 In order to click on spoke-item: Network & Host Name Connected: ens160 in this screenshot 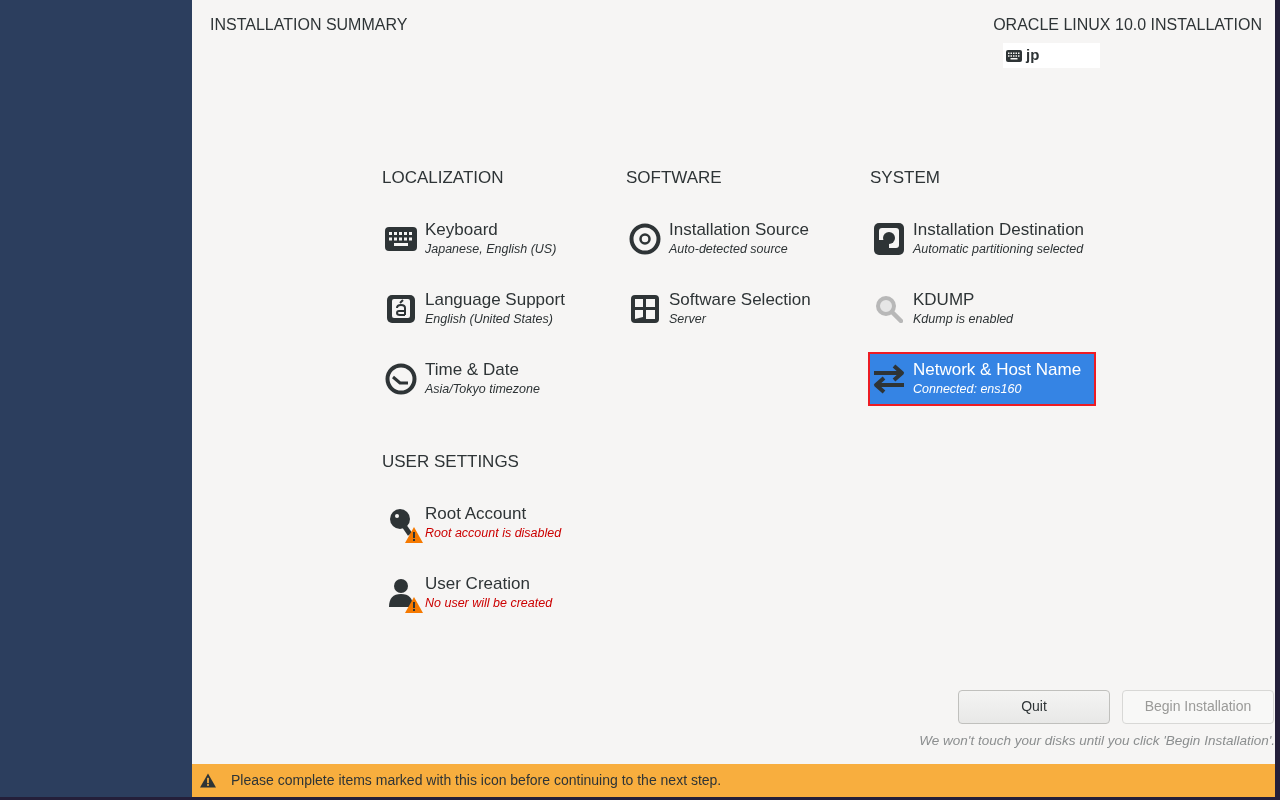, I will do `click(982, 379)`.